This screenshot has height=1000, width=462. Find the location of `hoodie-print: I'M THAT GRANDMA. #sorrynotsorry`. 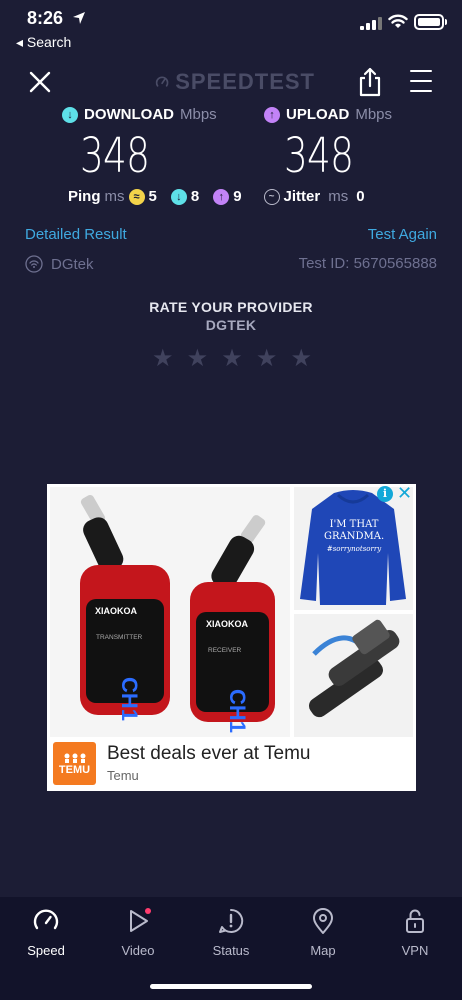

hoodie-print: I'M THAT GRANDMA. #sorrynotsorry is located at coordinates (354, 537).